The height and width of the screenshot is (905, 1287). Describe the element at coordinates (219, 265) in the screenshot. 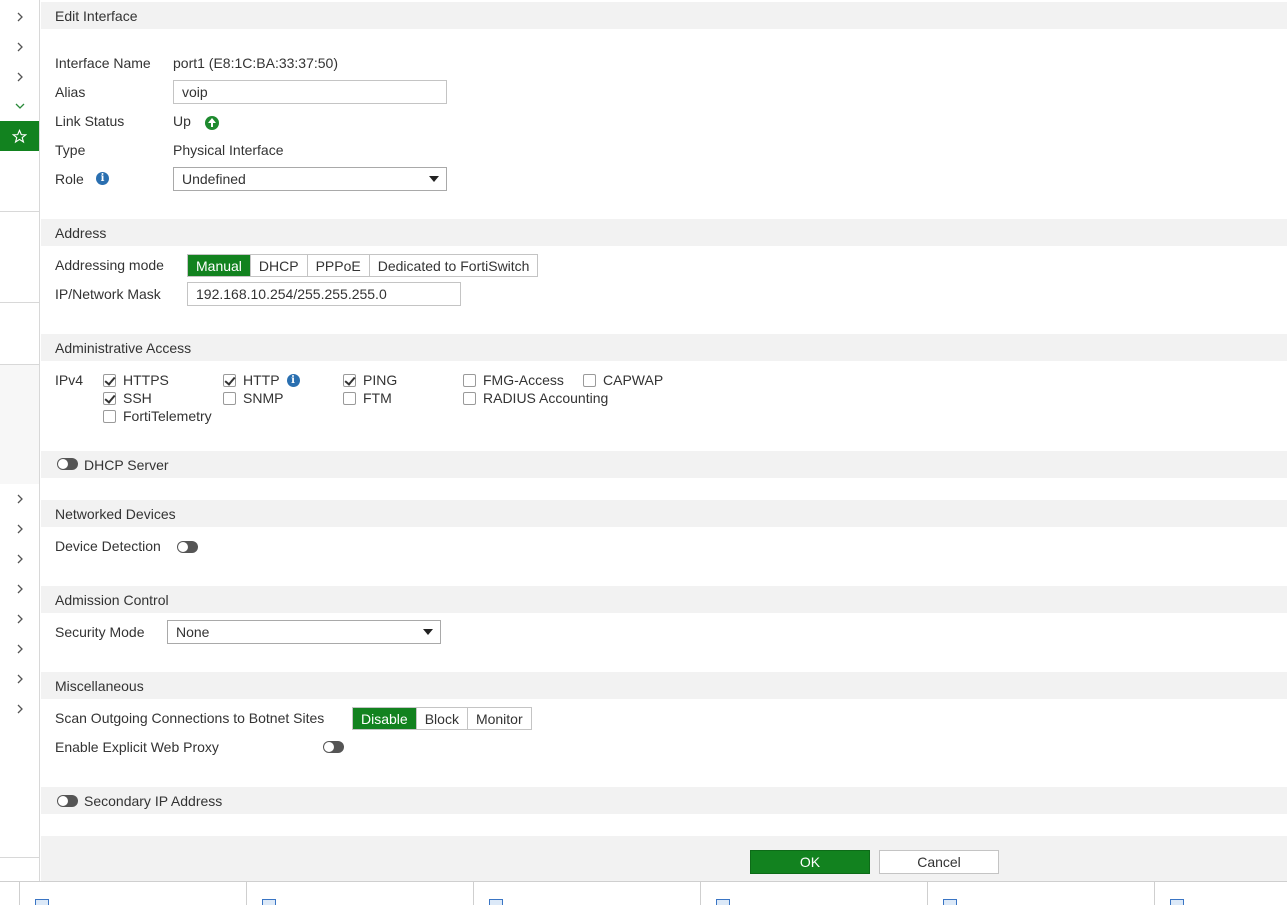

I see `mode-manual-button: Manual` at that location.